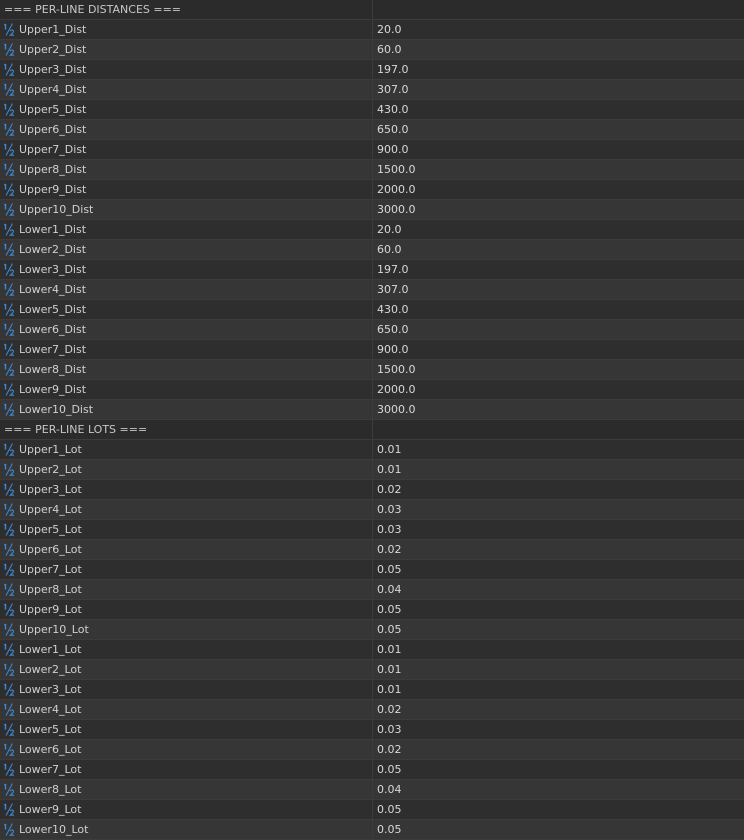  Describe the element at coordinates (372, 330) in the screenshot. I see `parameter-row: Lower6_Dist 650.0` at that location.